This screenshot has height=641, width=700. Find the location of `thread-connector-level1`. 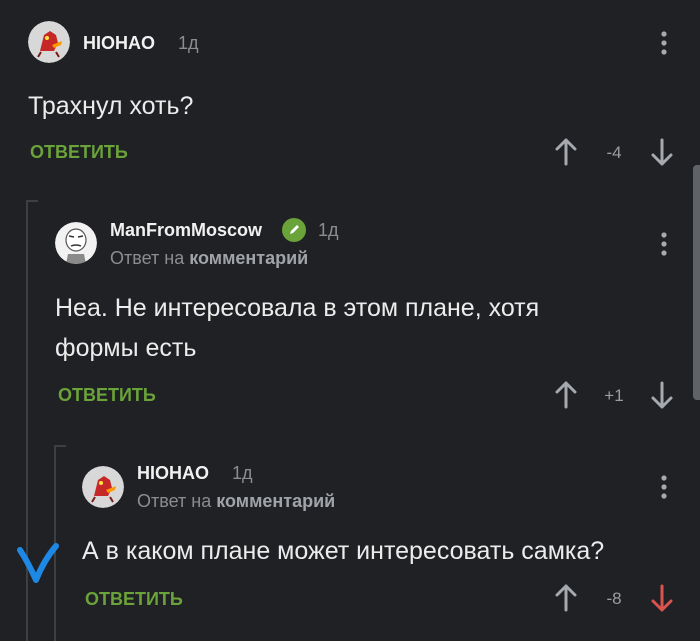

thread-connector-level1 is located at coordinates (32, 201).